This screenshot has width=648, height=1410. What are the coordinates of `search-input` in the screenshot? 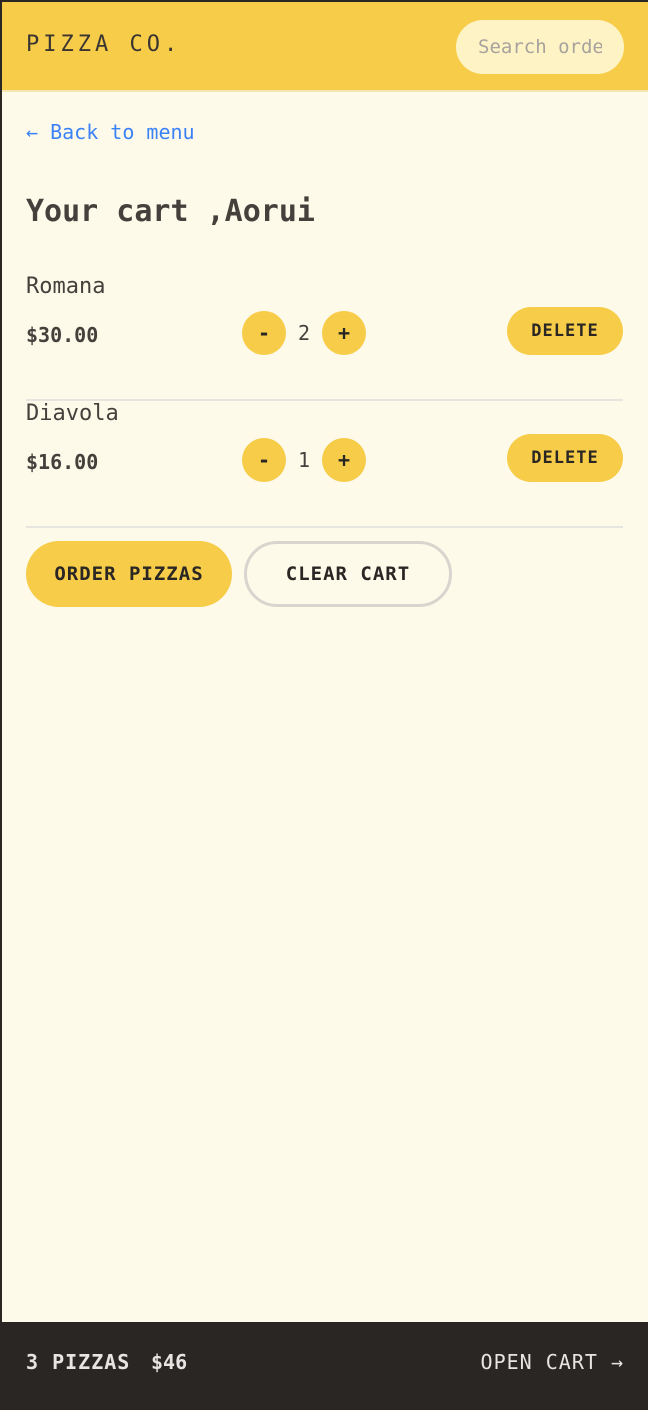 It's located at (540, 47).